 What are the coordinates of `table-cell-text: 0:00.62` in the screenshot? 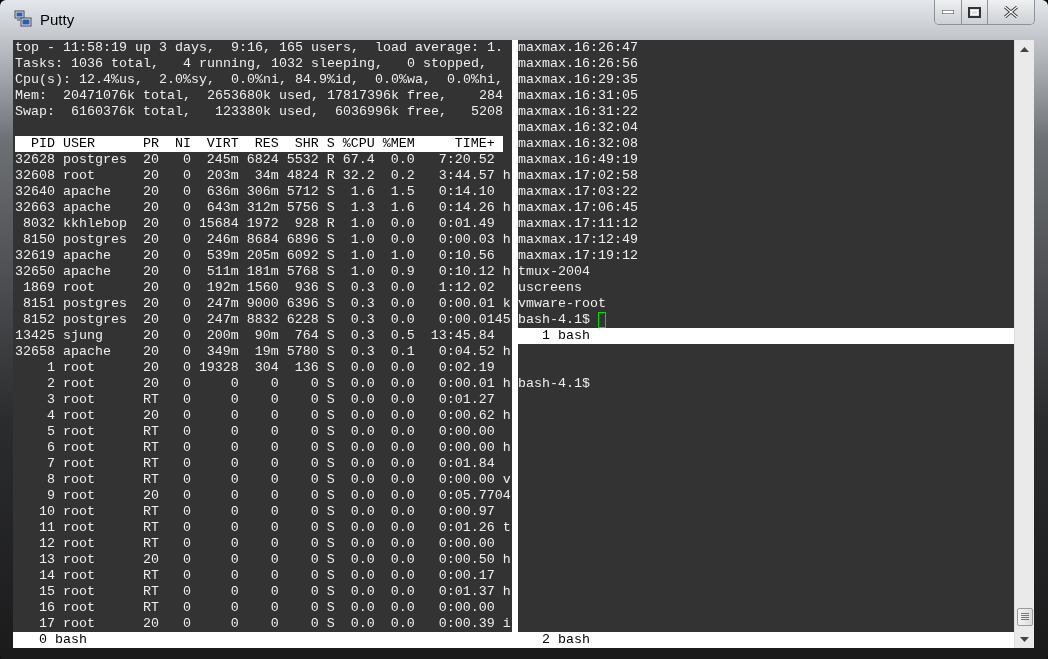 It's located at (466, 416).